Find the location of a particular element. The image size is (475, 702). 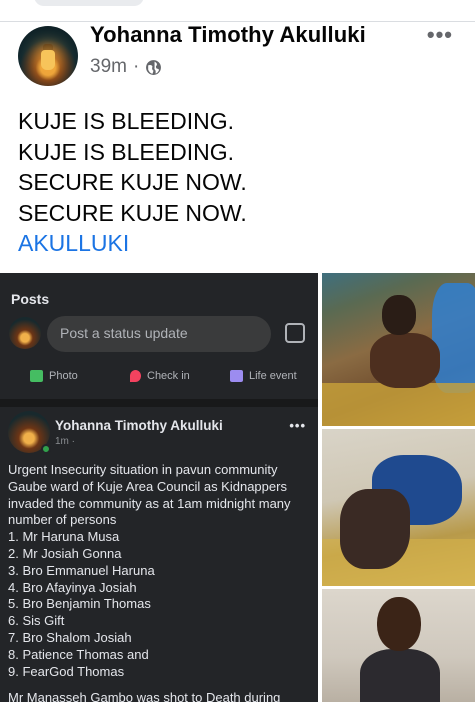

photo-action: Photo is located at coordinates (54, 376).